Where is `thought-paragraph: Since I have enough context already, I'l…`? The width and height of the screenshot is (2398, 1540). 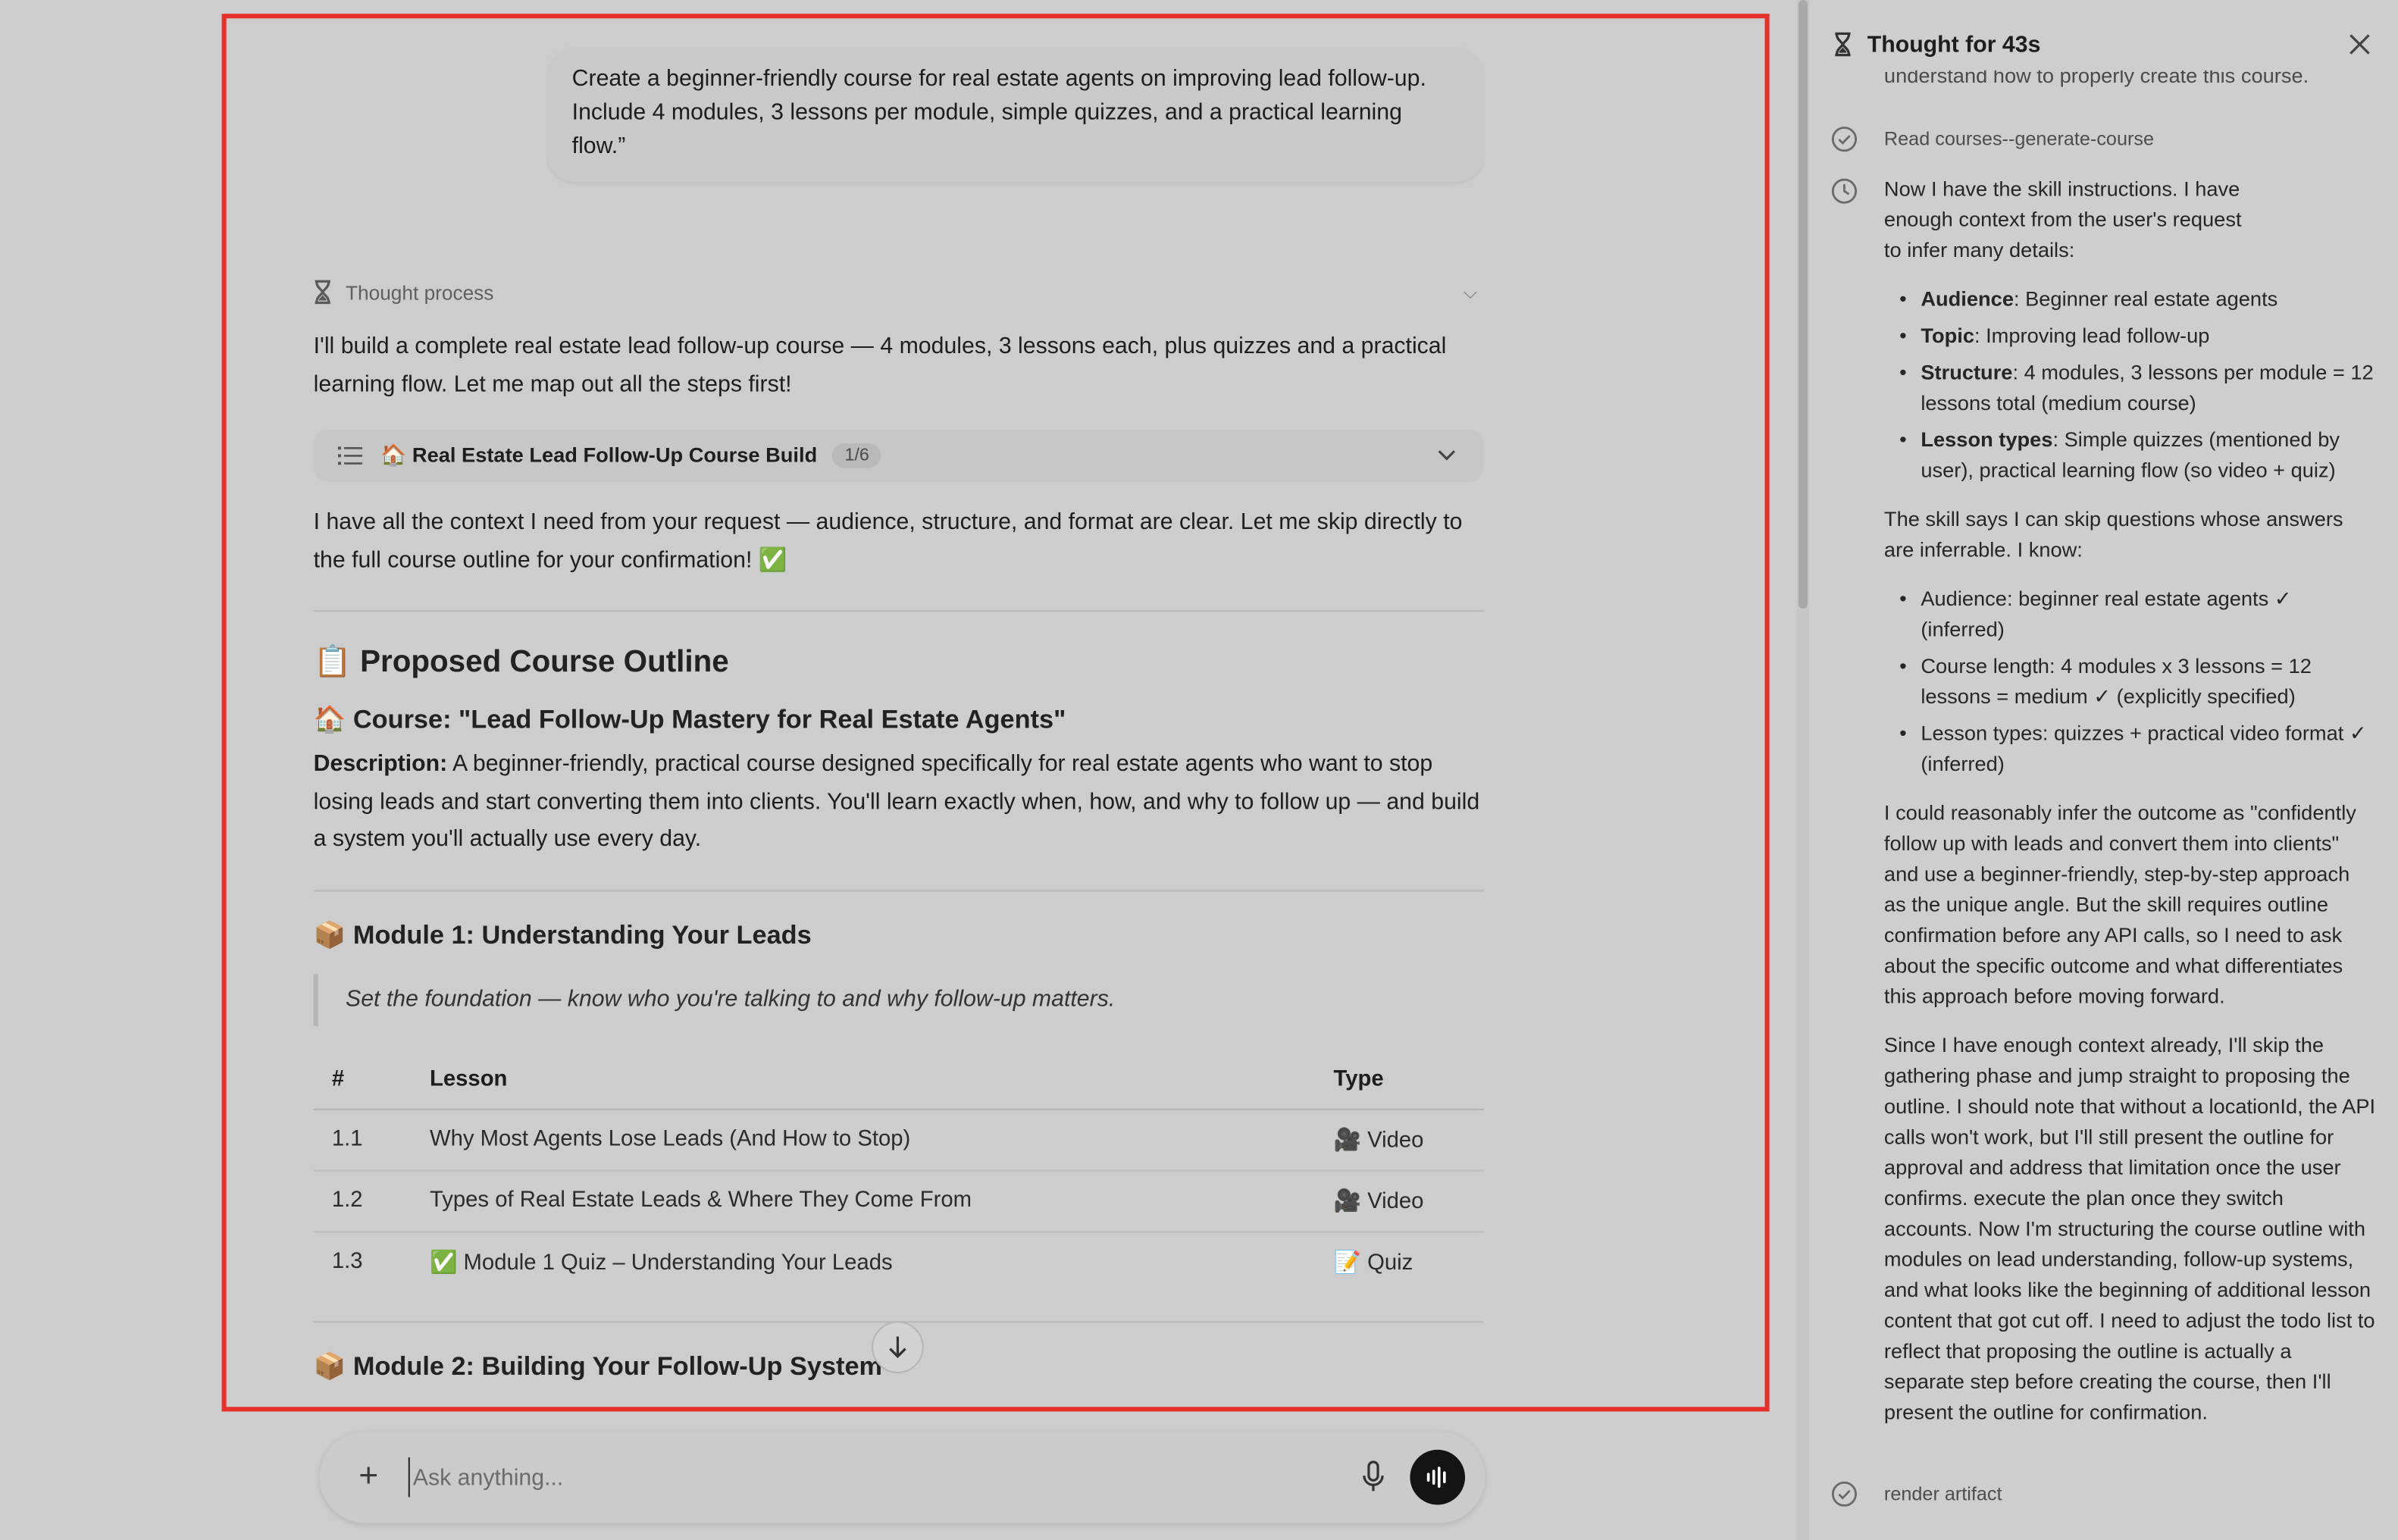 thought-paragraph: Since I have enough context already, I'l… is located at coordinates (2129, 1229).